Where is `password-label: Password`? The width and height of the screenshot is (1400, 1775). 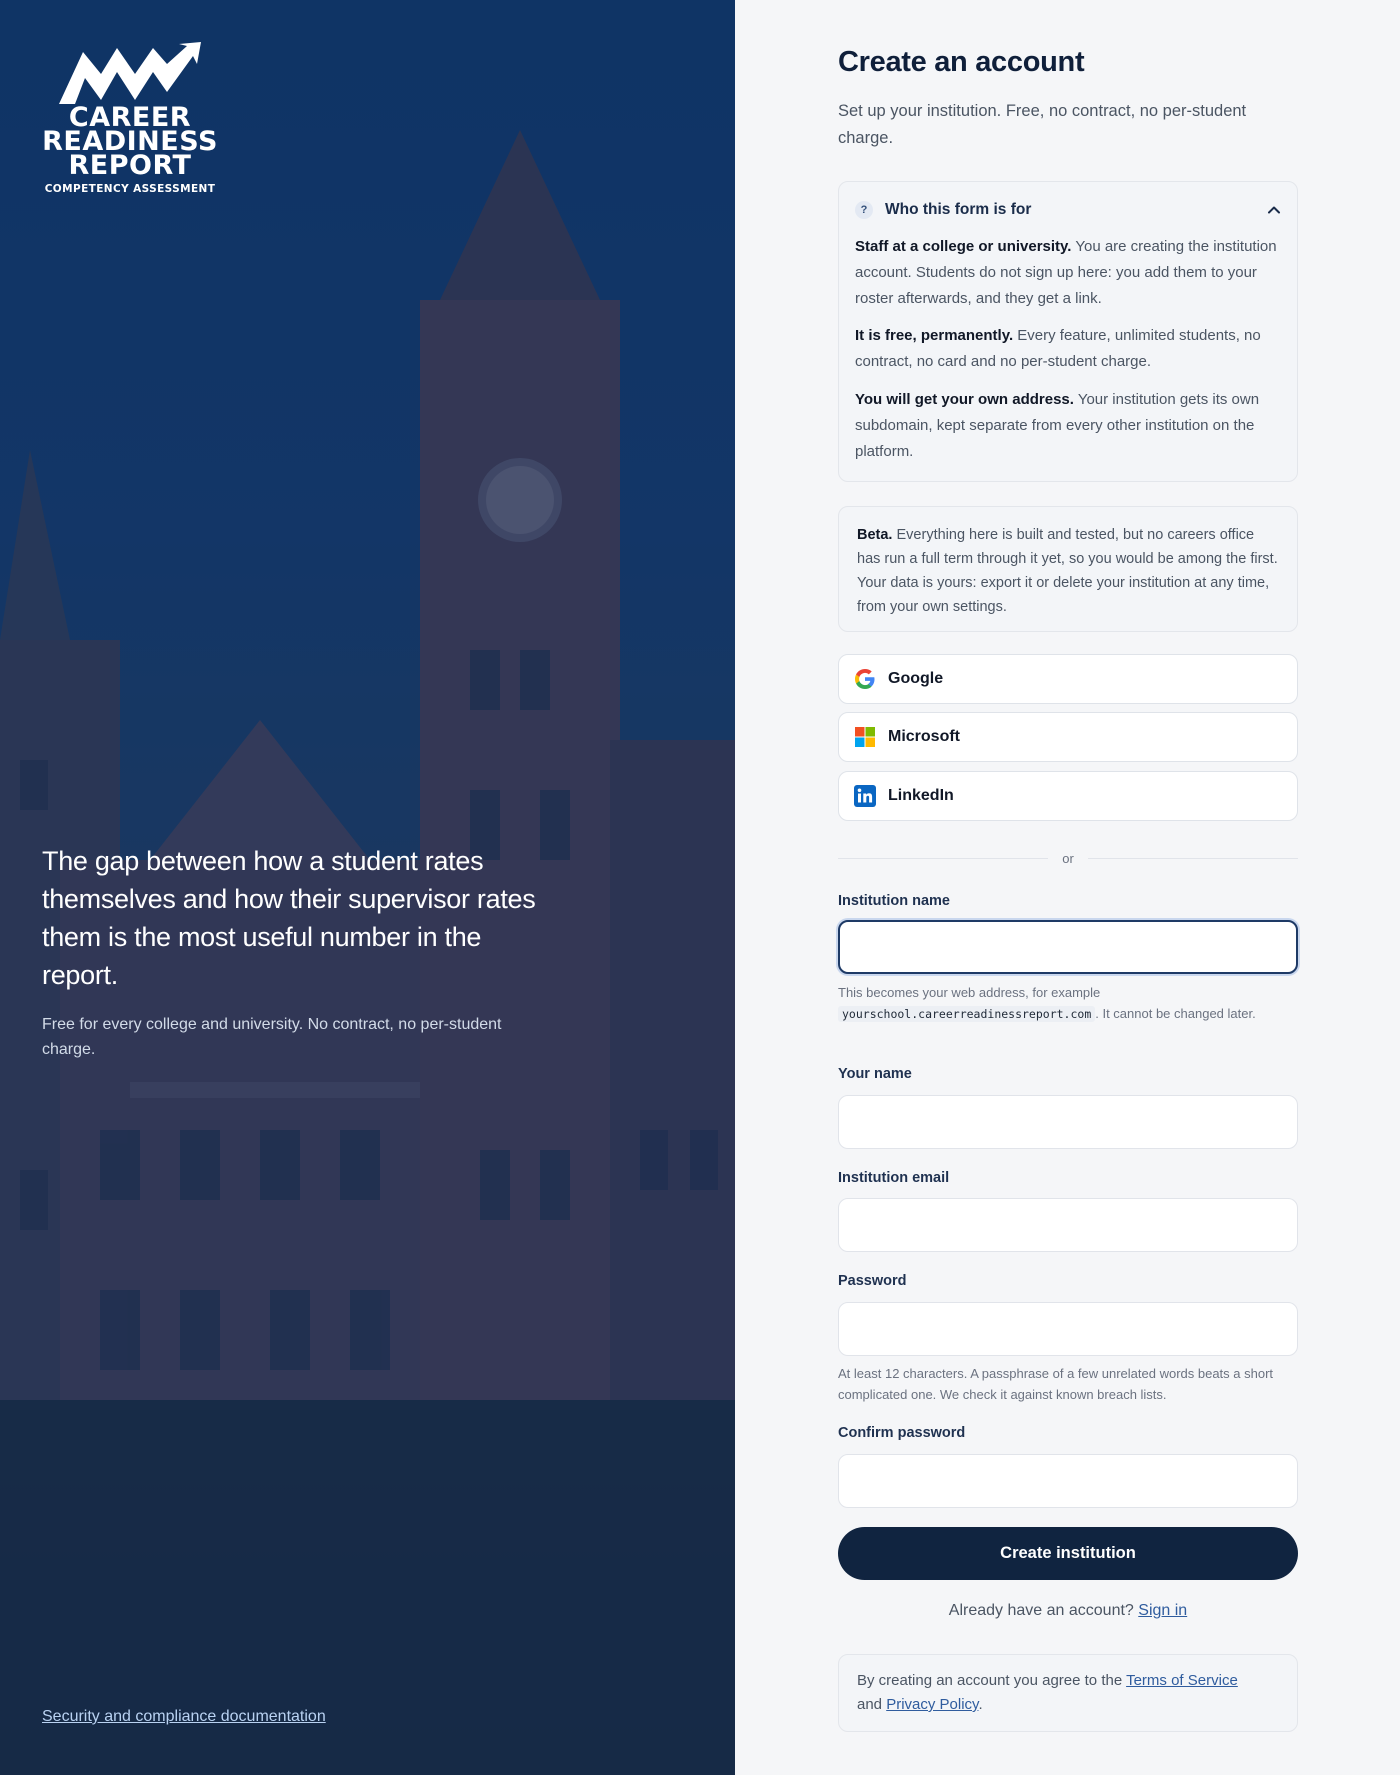
password-label: Password is located at coordinates (872, 1281).